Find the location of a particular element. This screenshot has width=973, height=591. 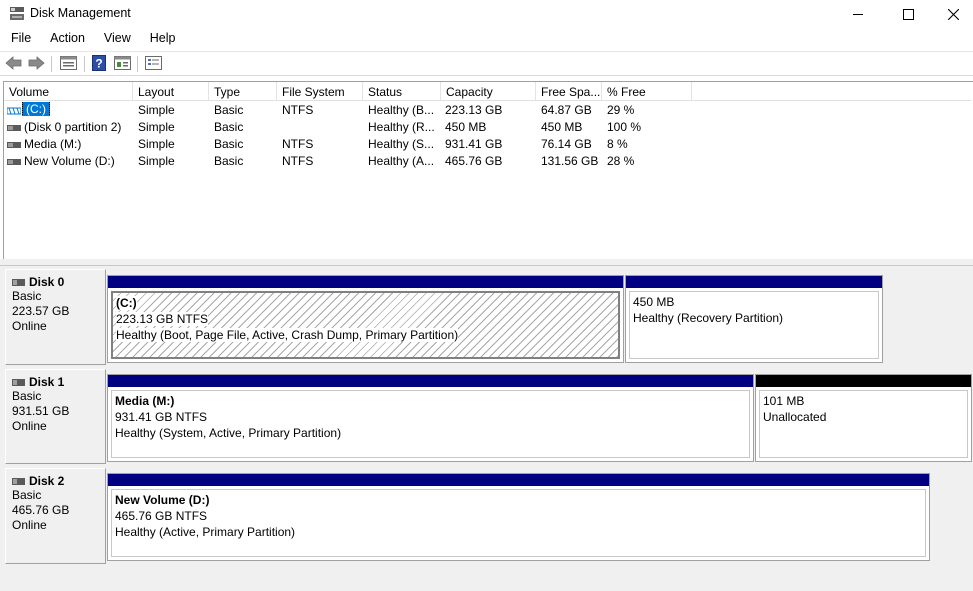

free-space-cell: 131.56 GB is located at coordinates (570, 161).